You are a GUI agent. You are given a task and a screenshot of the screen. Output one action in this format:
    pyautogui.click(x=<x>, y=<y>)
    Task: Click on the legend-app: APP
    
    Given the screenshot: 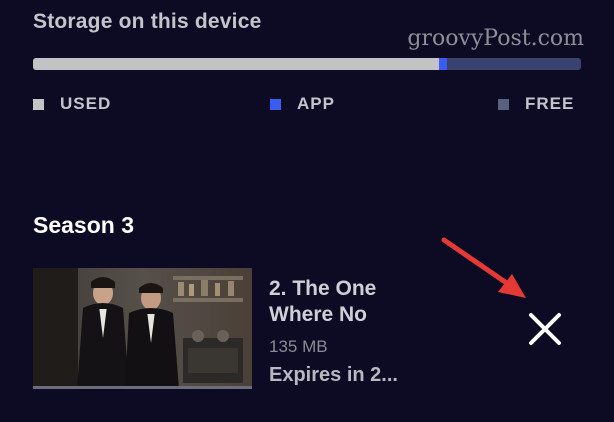 What is the action you would take?
    pyautogui.click(x=302, y=104)
    